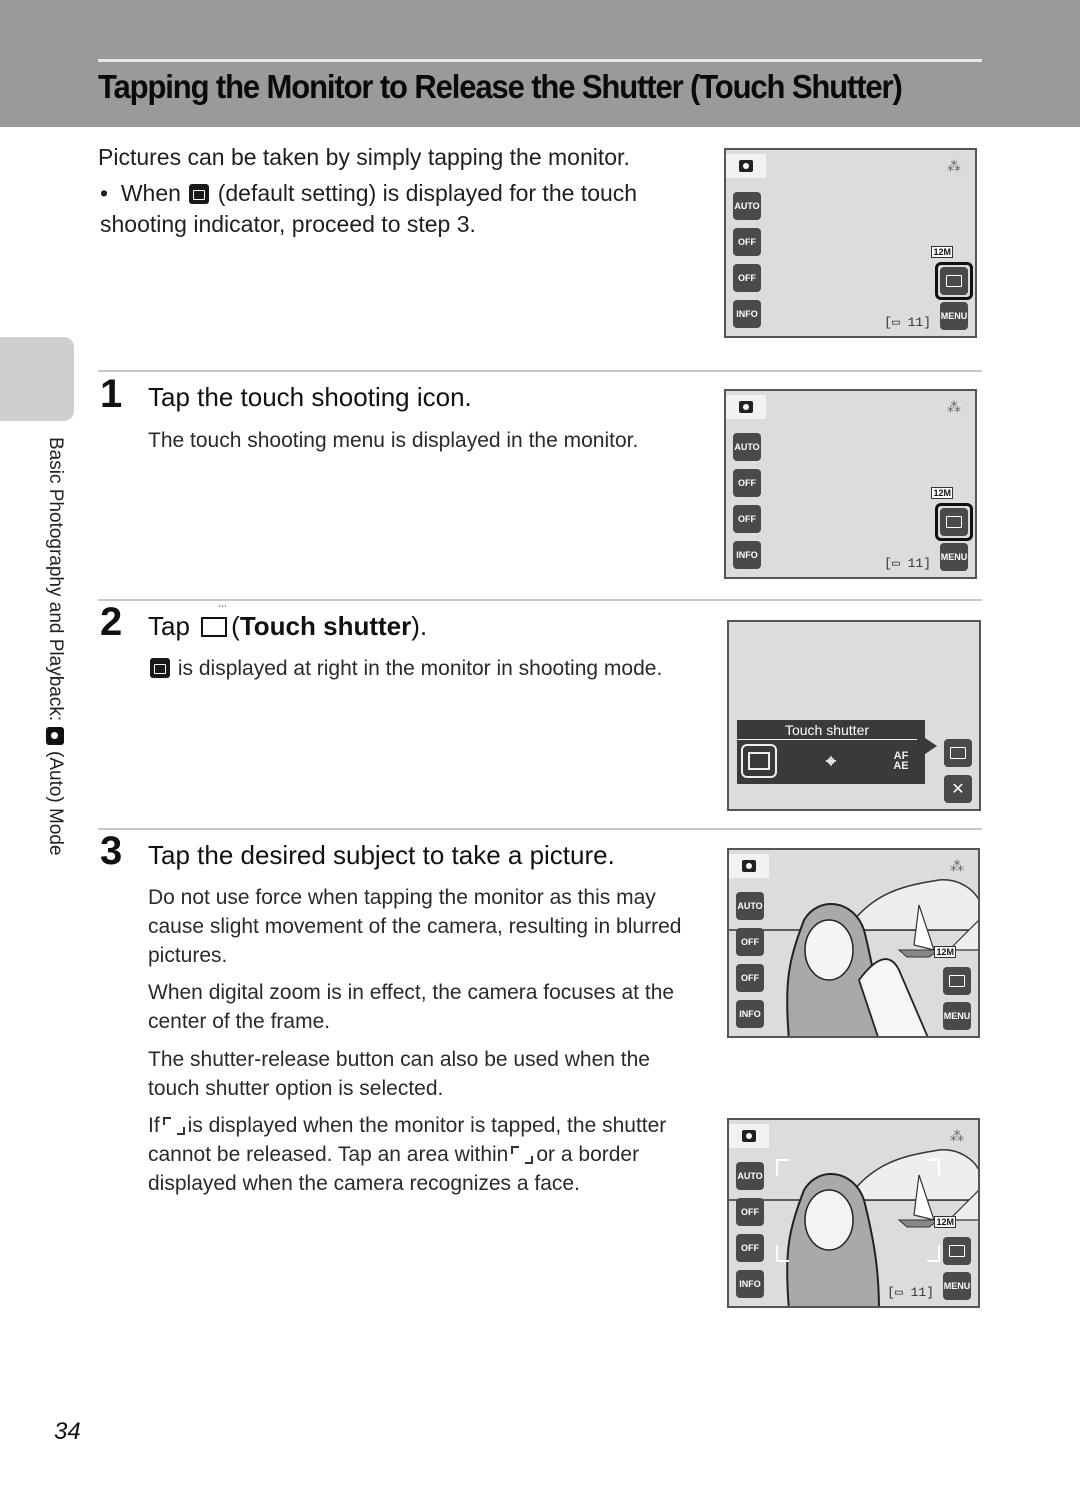  Describe the element at coordinates (55, 579) in the screenshot. I see `chapter-label-text: Basic Photography and Playback:` at that location.